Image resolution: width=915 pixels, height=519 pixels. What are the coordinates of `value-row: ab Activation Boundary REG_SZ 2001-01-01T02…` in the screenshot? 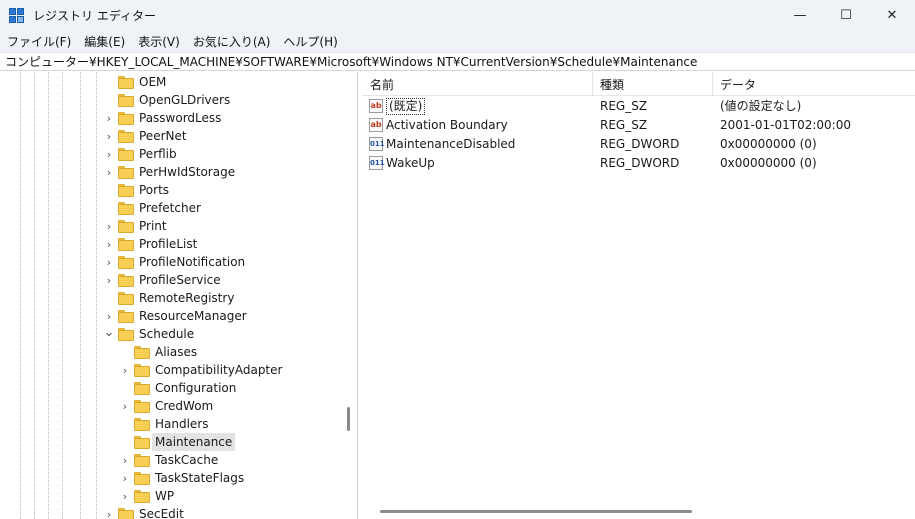 It's located at (638, 125).